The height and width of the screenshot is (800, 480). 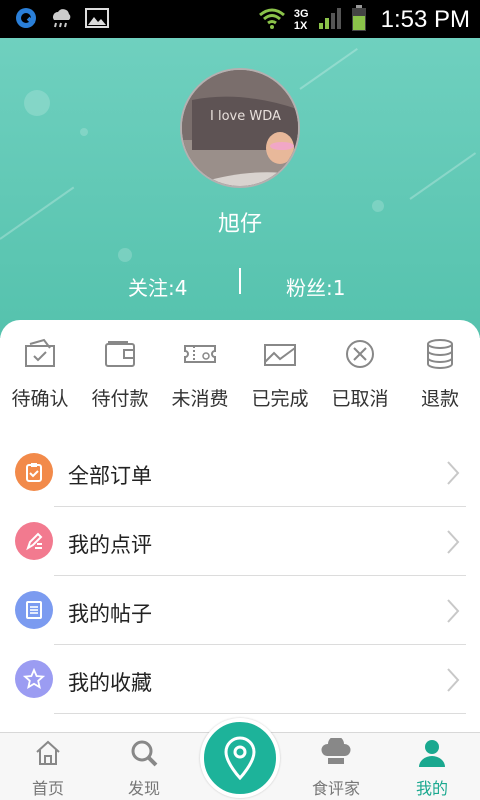 What do you see at coordinates (272, 20) in the screenshot?
I see `wifi-icon` at bounding box center [272, 20].